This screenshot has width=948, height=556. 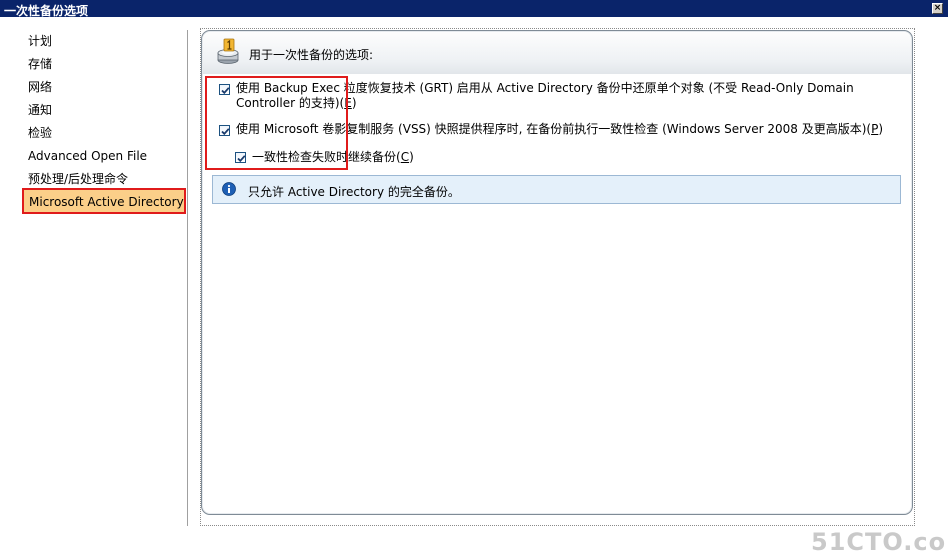 What do you see at coordinates (405, 157) in the screenshot?
I see `continue-on-failure-mnemonic: C` at bounding box center [405, 157].